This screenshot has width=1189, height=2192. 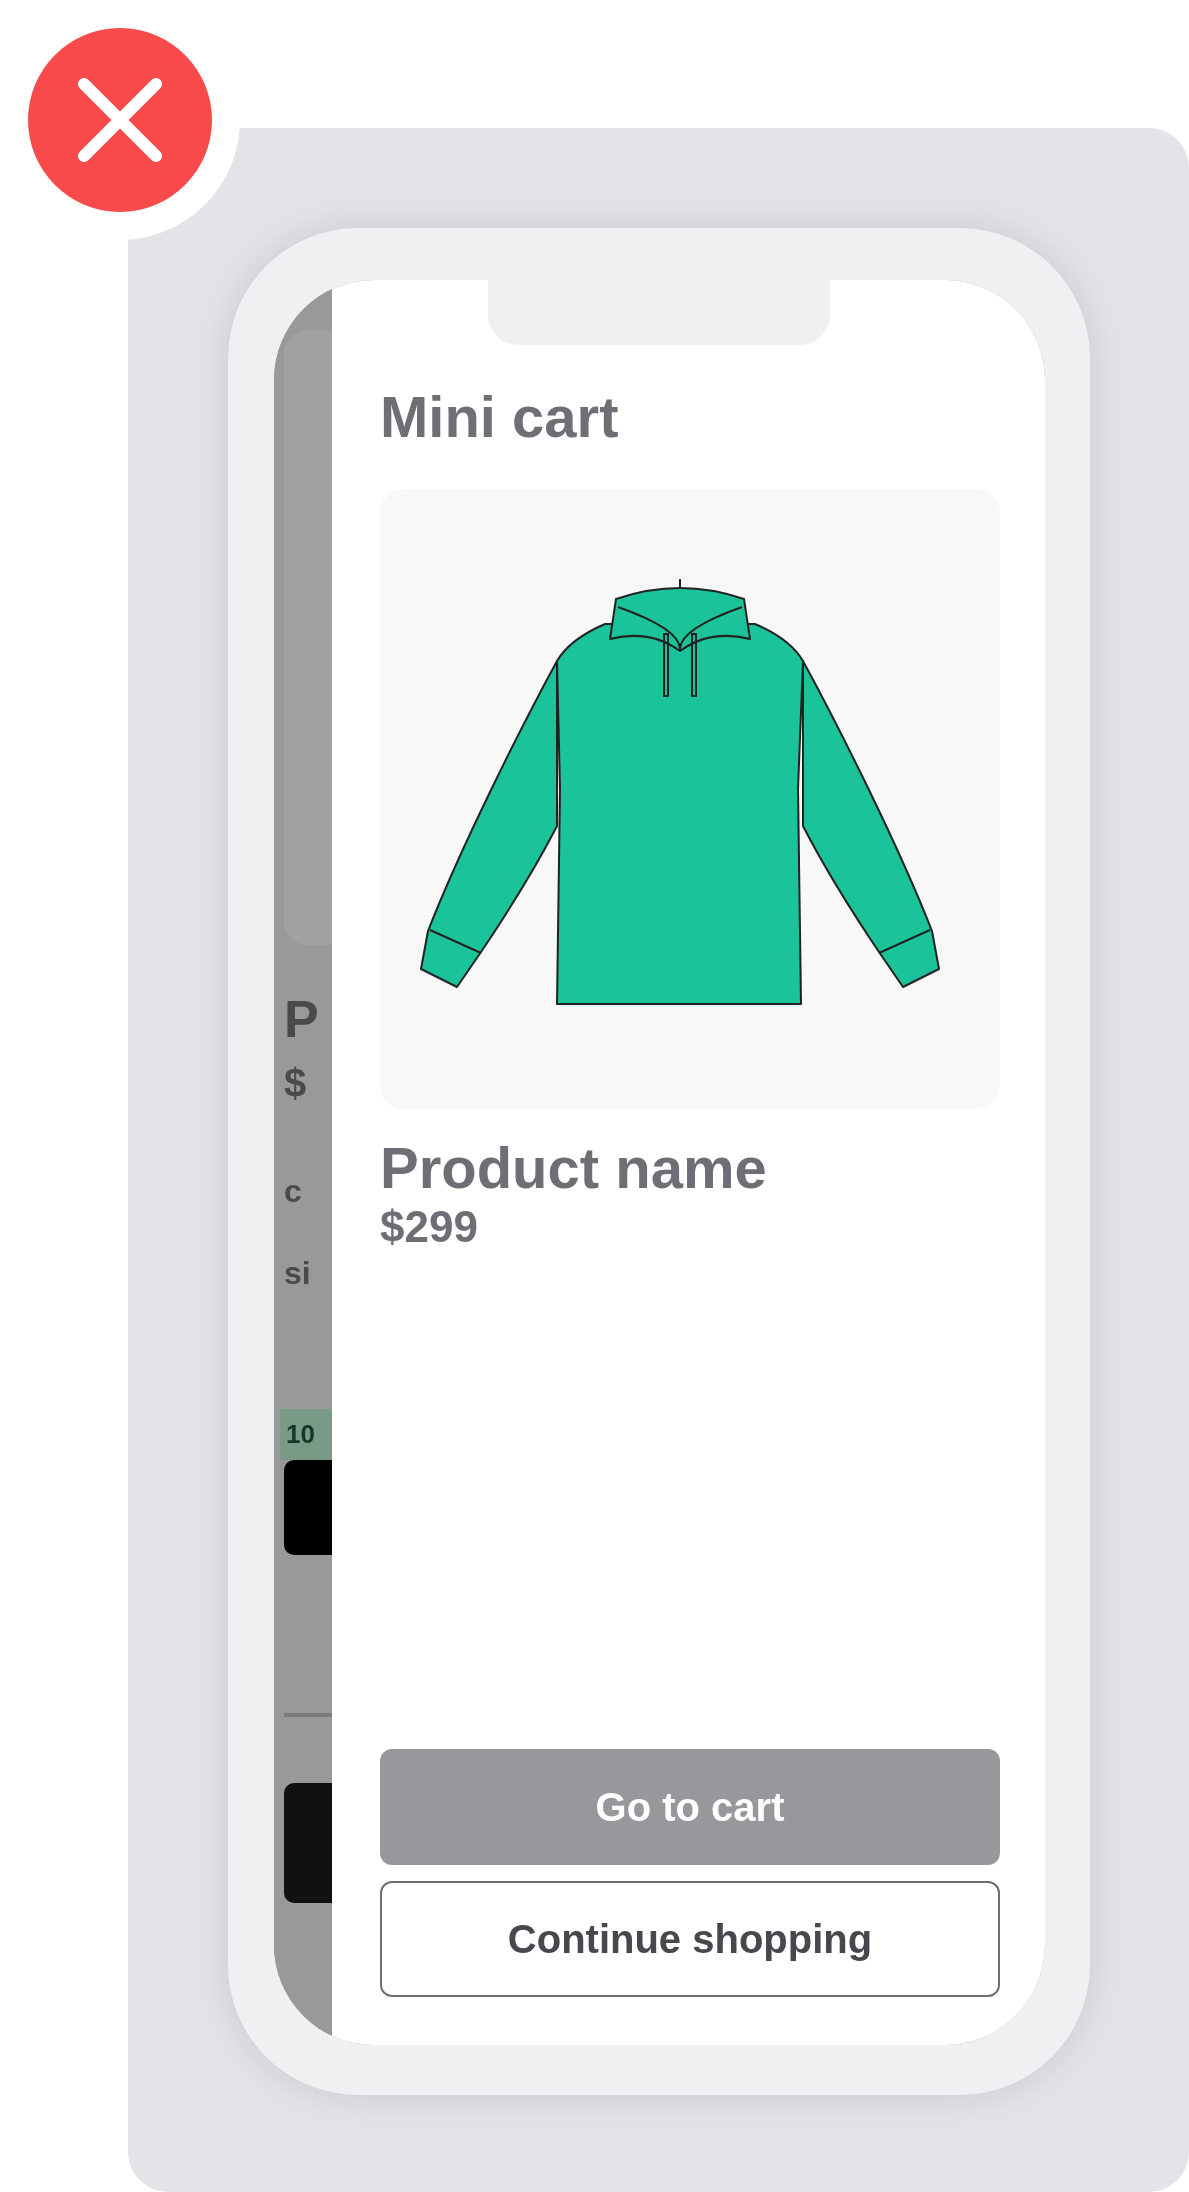 I want to click on product-price: $299, so click(x=429, y=1227).